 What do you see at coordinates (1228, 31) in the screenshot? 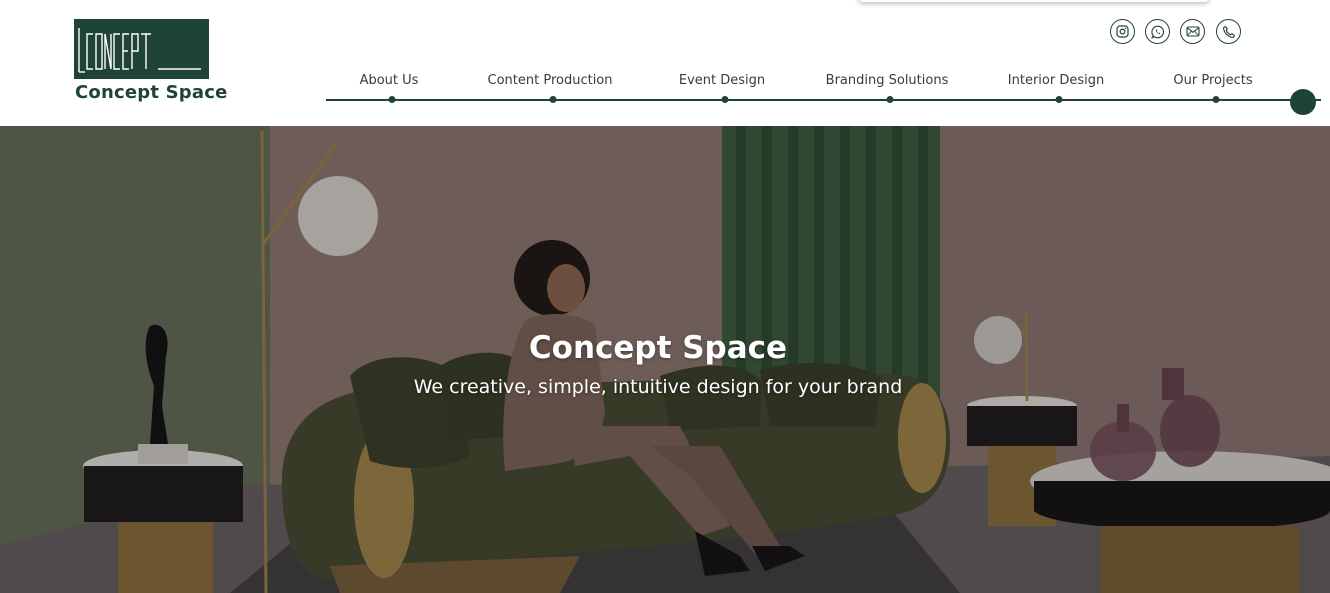
I see `phone-icon` at bounding box center [1228, 31].